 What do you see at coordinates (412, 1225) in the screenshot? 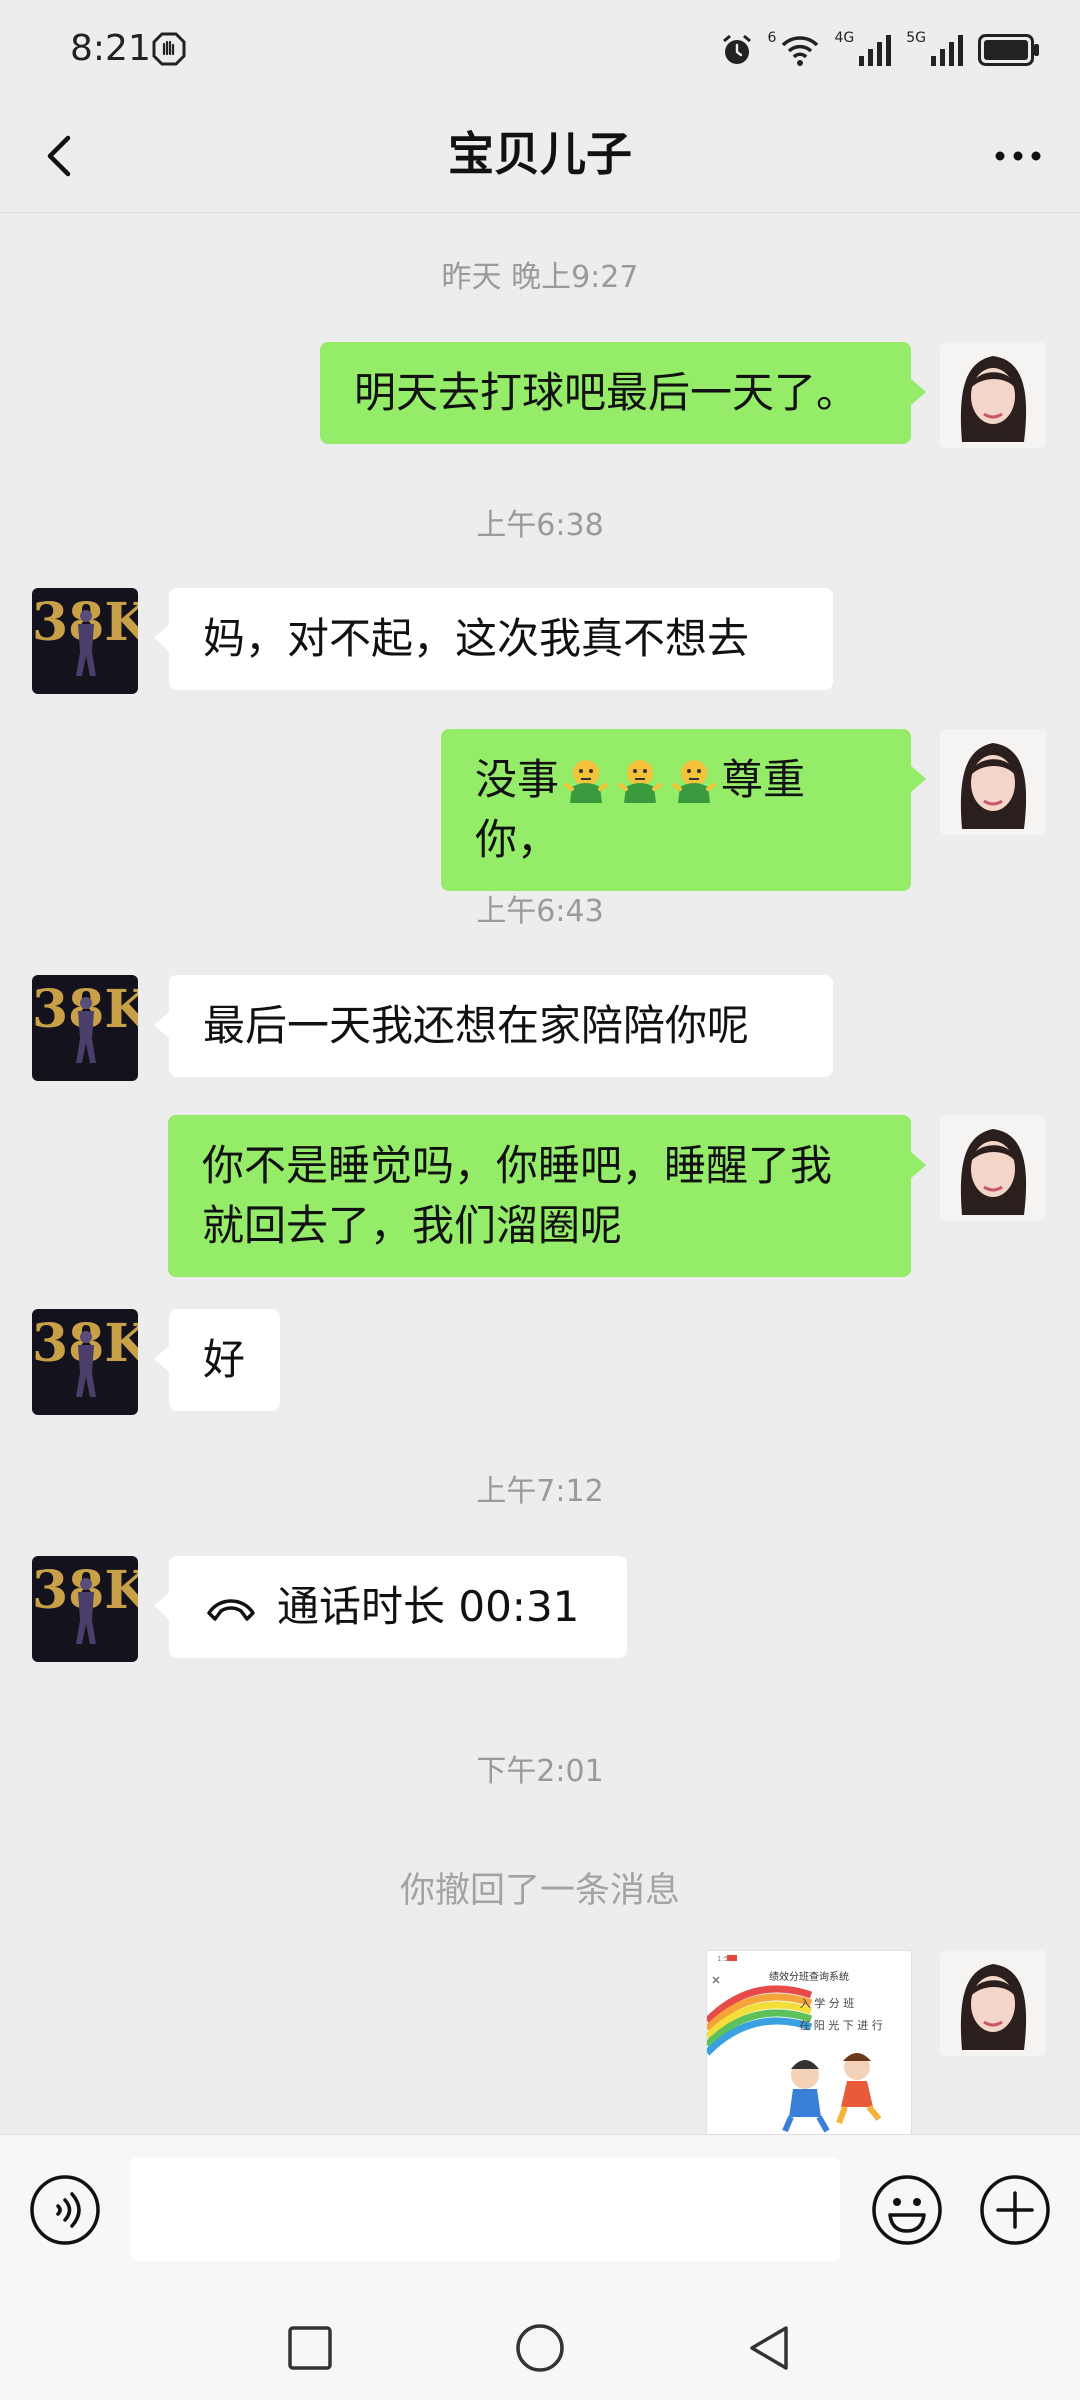
I see `message-line: 就回去了，我们溜圈呢` at bounding box center [412, 1225].